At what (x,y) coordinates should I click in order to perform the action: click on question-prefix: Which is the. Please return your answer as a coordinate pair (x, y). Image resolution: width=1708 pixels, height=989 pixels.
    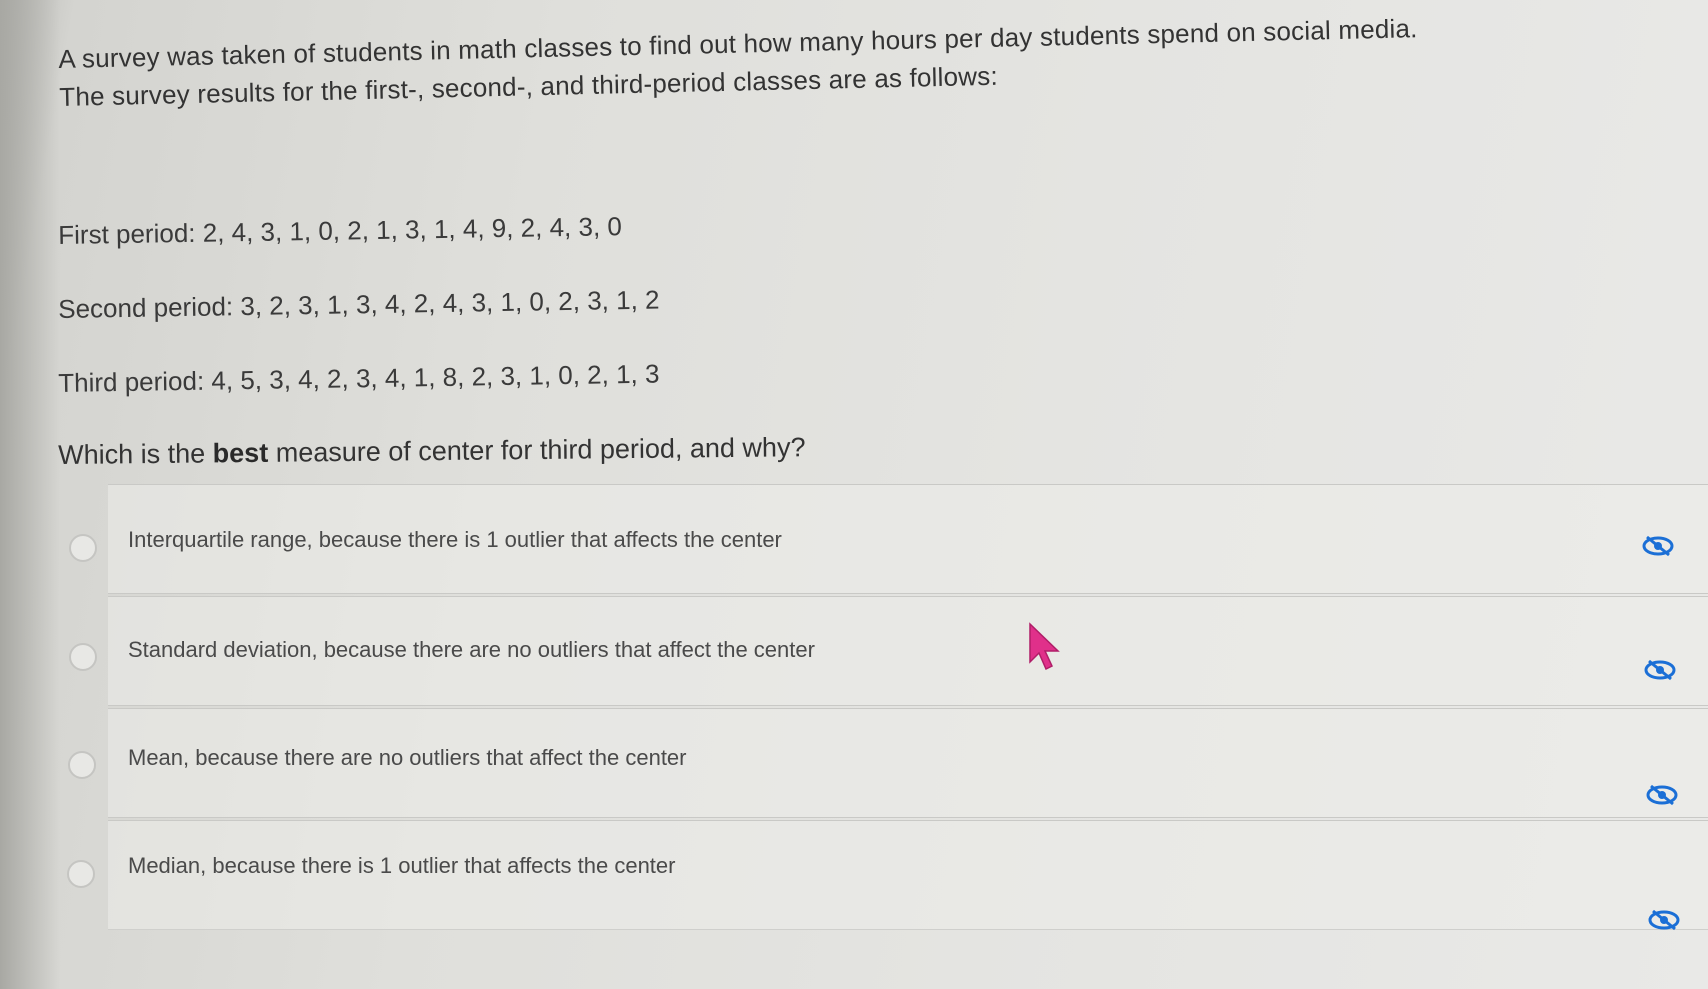
    Looking at the image, I should click on (135, 454).